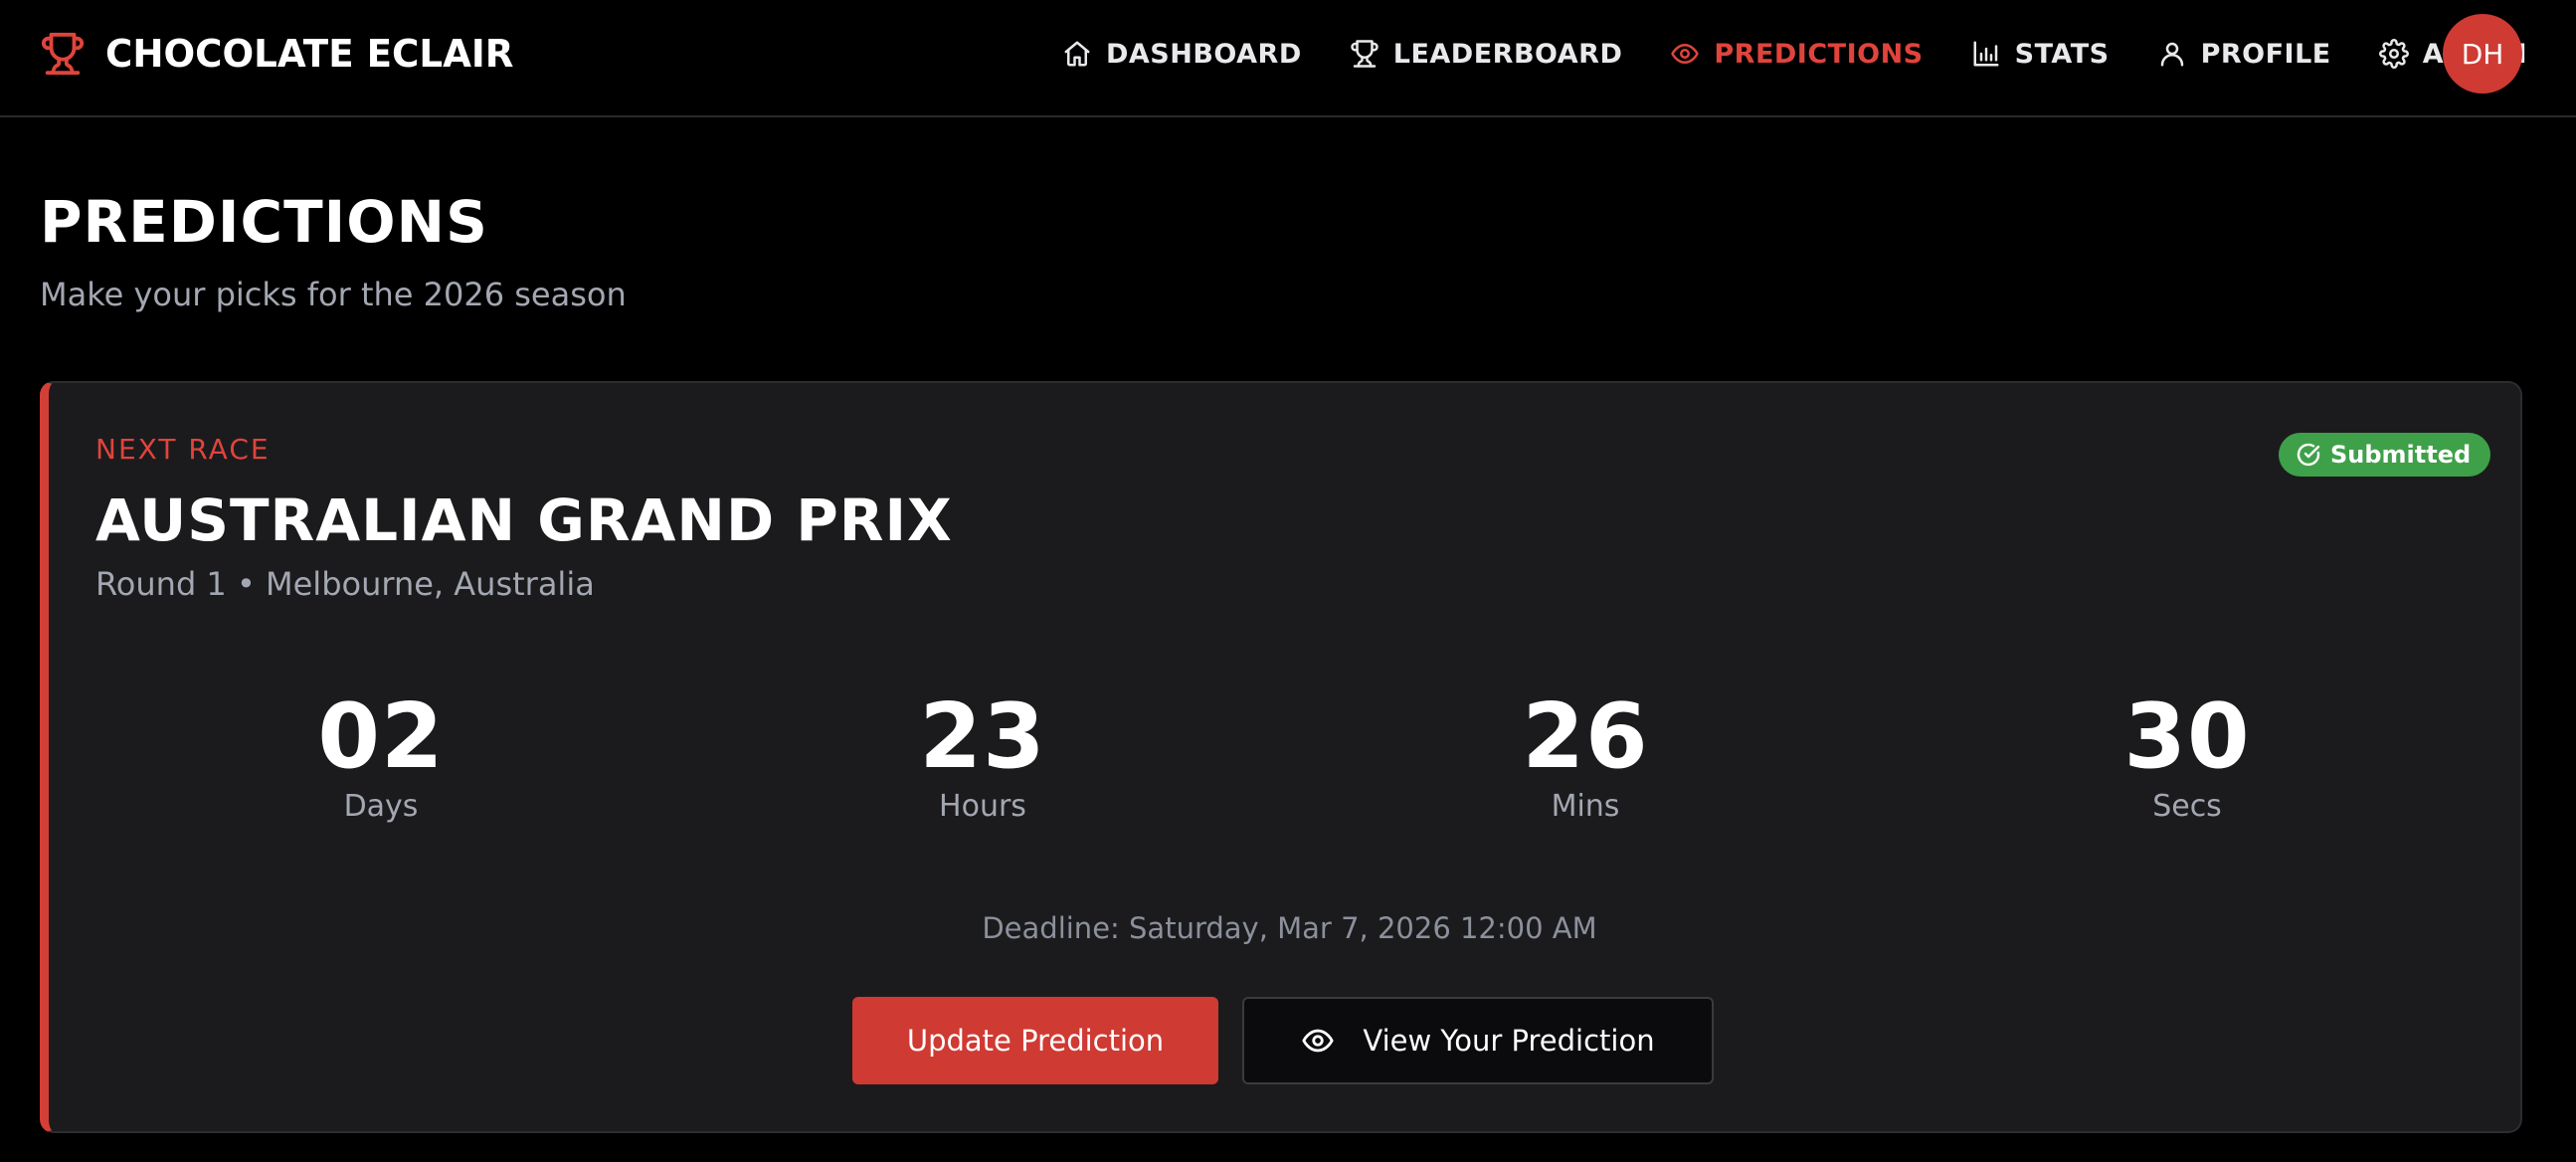  I want to click on gear-icon, so click(2393, 54).